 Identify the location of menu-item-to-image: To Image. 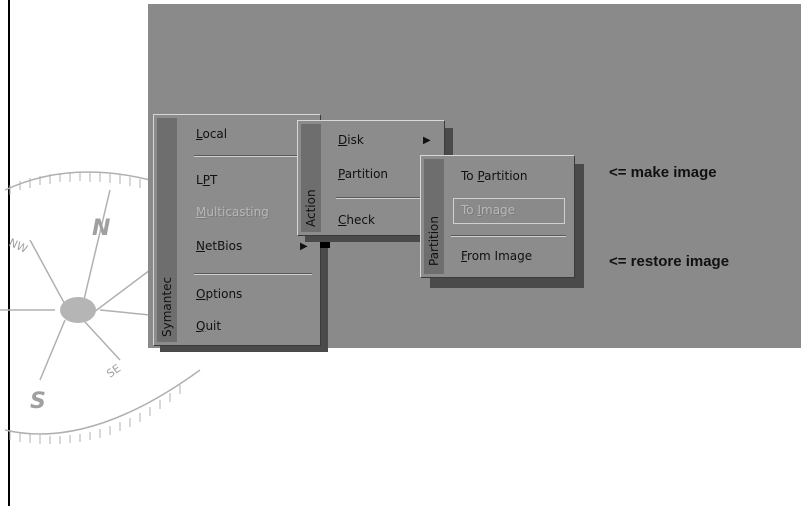
(488, 210).